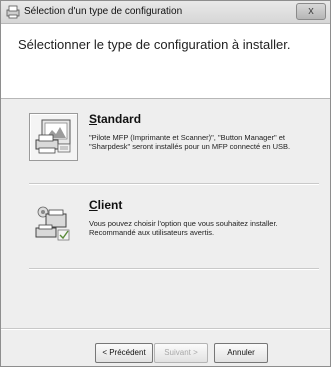 The width and height of the screenshot is (331, 367). Describe the element at coordinates (311, 11) in the screenshot. I see `close-button: x` at that location.